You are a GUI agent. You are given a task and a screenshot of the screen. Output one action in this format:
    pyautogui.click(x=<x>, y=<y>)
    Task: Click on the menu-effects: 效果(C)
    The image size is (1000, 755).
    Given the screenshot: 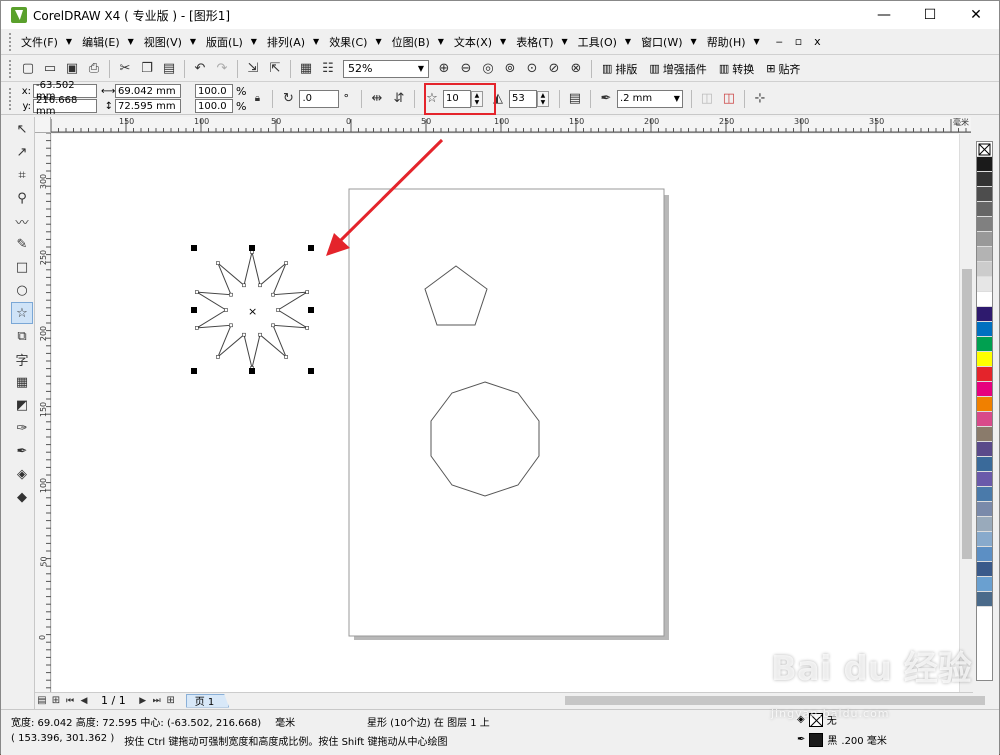 What is the action you would take?
    pyautogui.click(x=348, y=42)
    